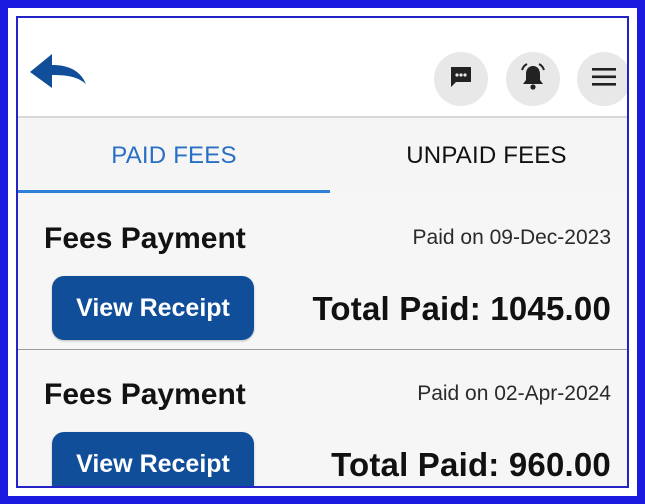 The width and height of the screenshot is (645, 504). What do you see at coordinates (478, 156) in the screenshot?
I see `tab-unpaid-fees: UNPAID FEES` at bounding box center [478, 156].